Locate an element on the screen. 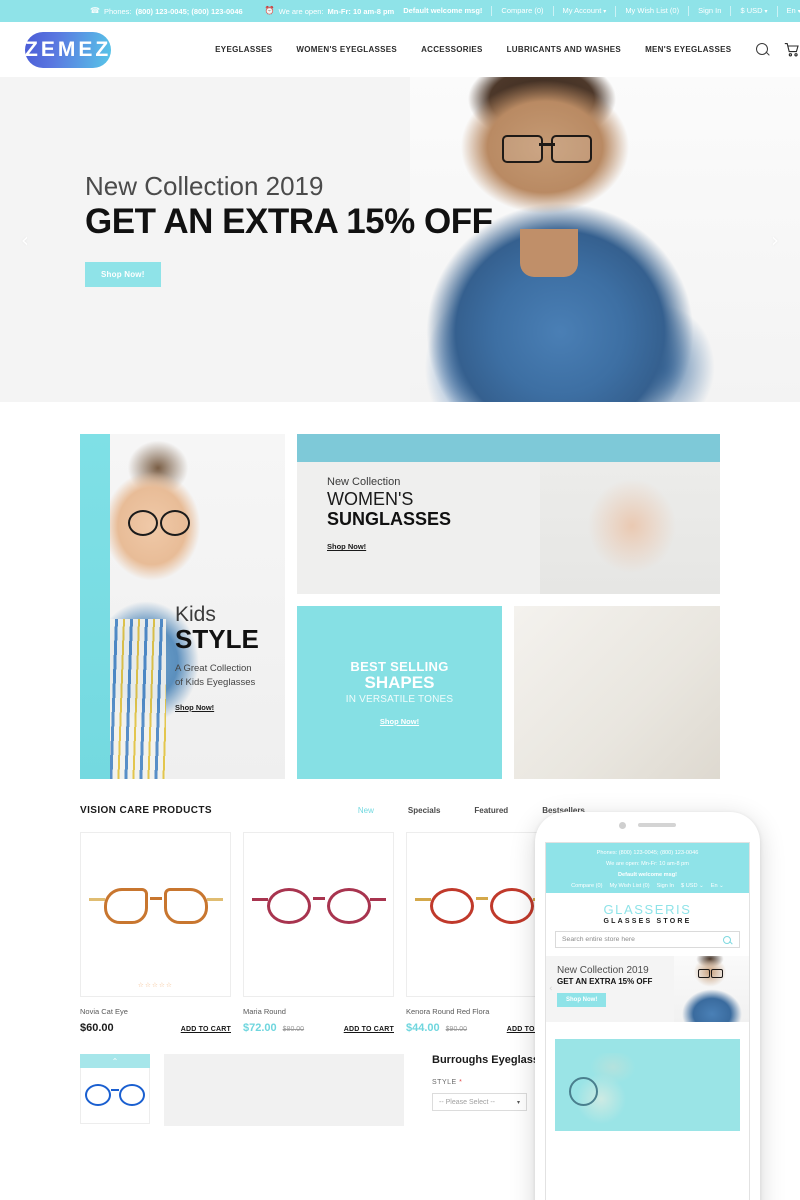 The height and width of the screenshot is (1200, 800). best-banner-line3: IN VERSATILE TONES is located at coordinates (399, 699).